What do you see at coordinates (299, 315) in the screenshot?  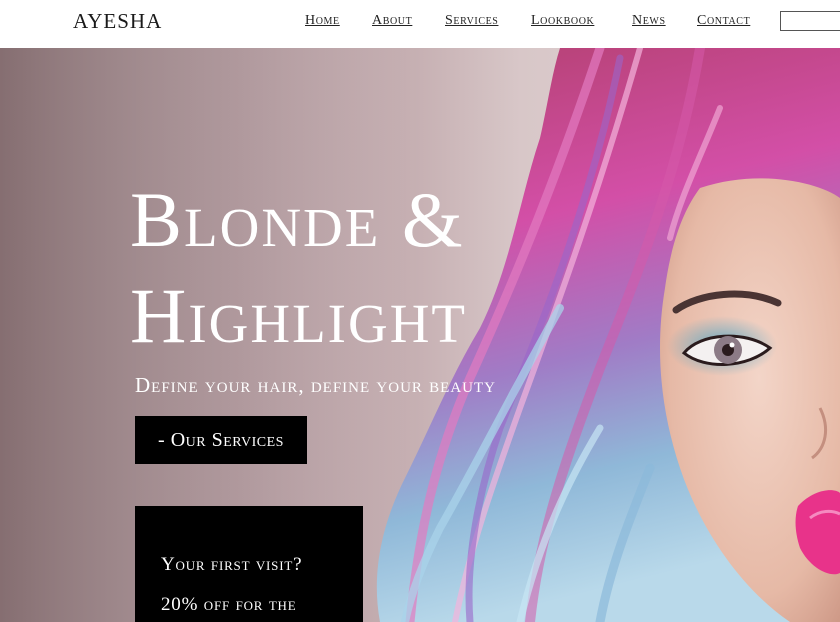 I see `headline-line-2: Highlight` at bounding box center [299, 315].